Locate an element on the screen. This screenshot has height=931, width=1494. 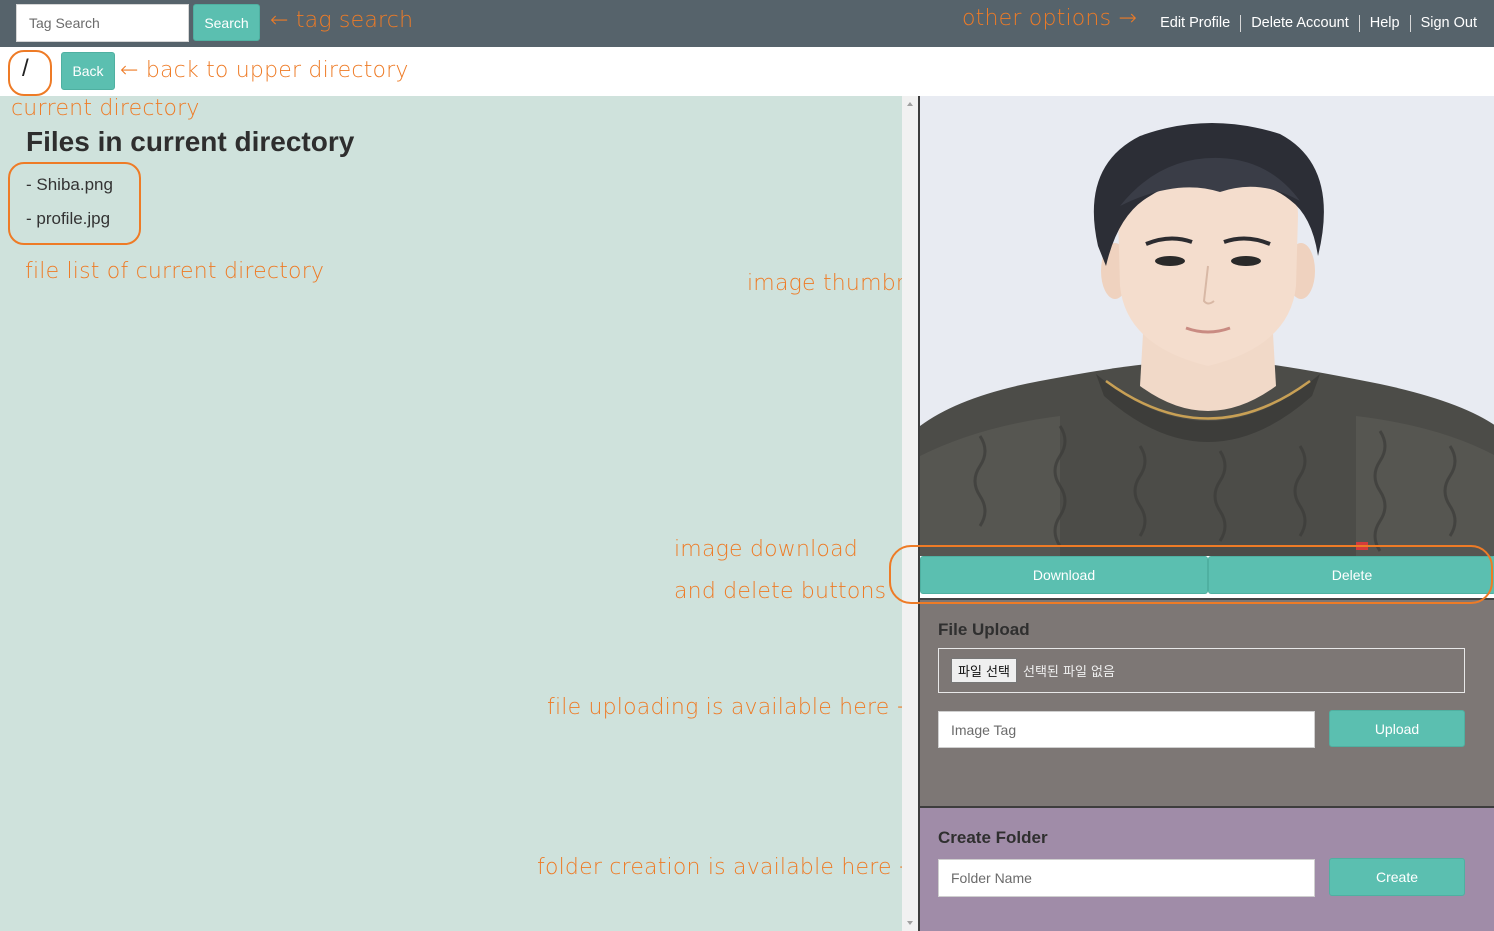
edit-profile-link: Edit Profile is located at coordinates (1195, 23).